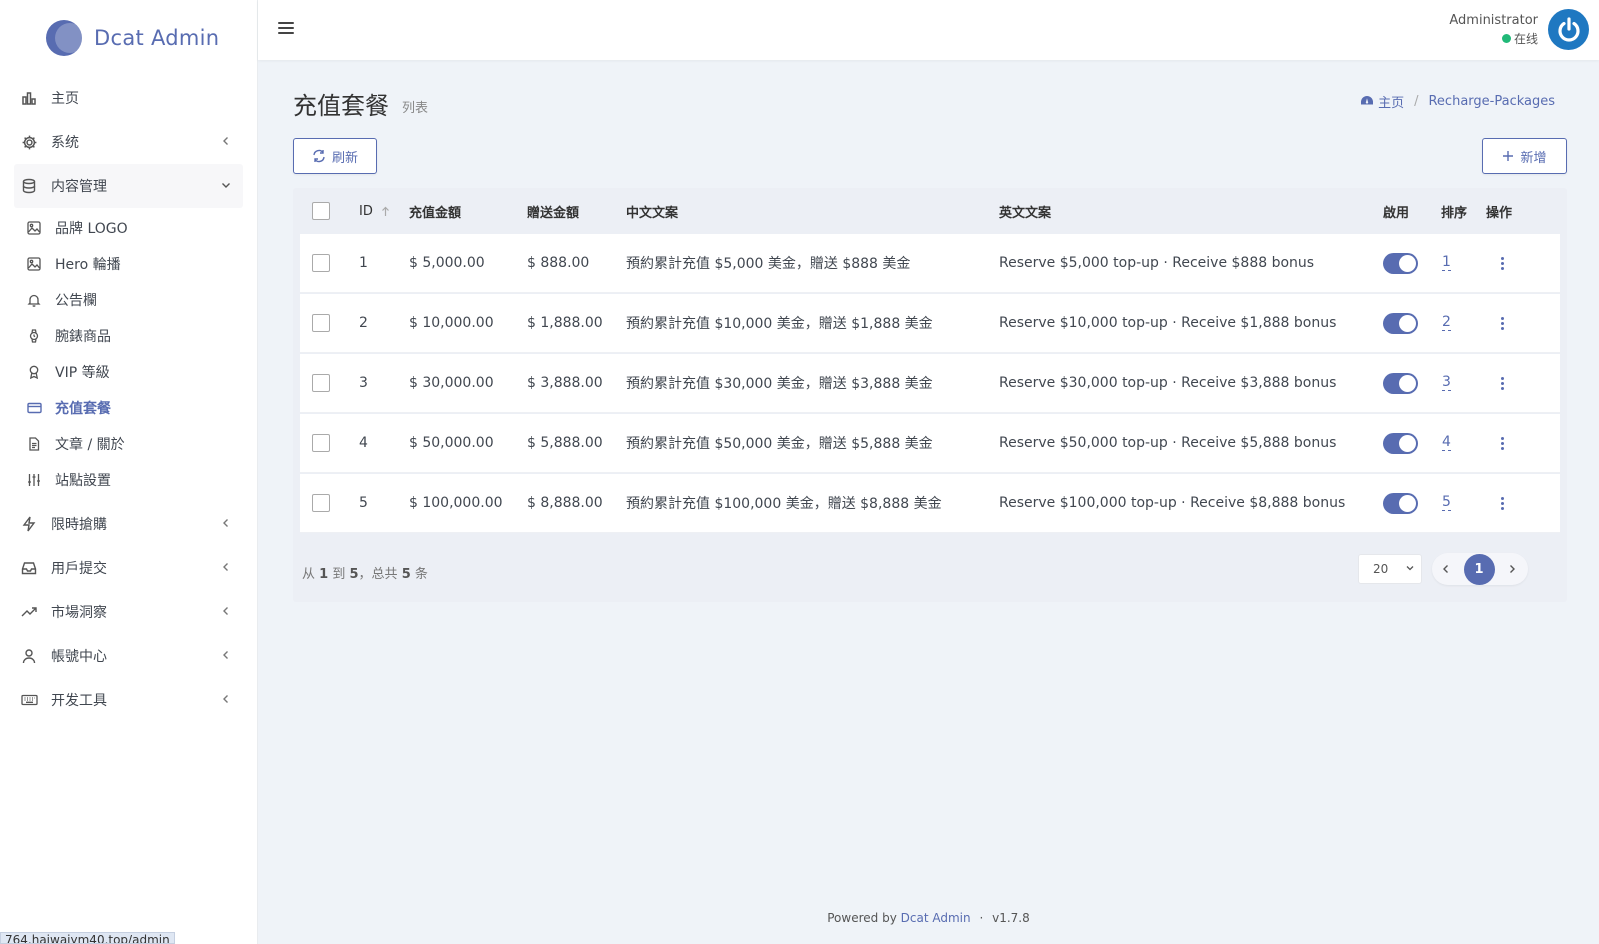  Describe the element at coordinates (286, 28) in the screenshot. I see `menu-toggle-icon` at that location.